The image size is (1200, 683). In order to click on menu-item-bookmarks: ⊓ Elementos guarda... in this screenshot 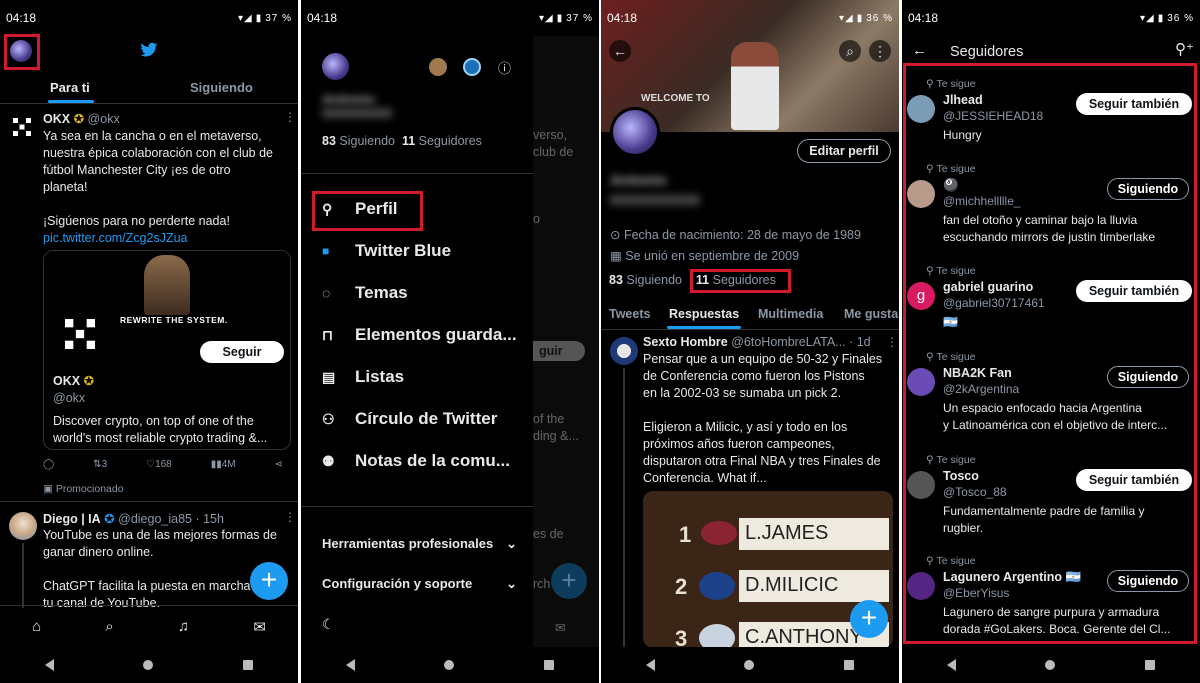, I will do `click(419, 335)`.